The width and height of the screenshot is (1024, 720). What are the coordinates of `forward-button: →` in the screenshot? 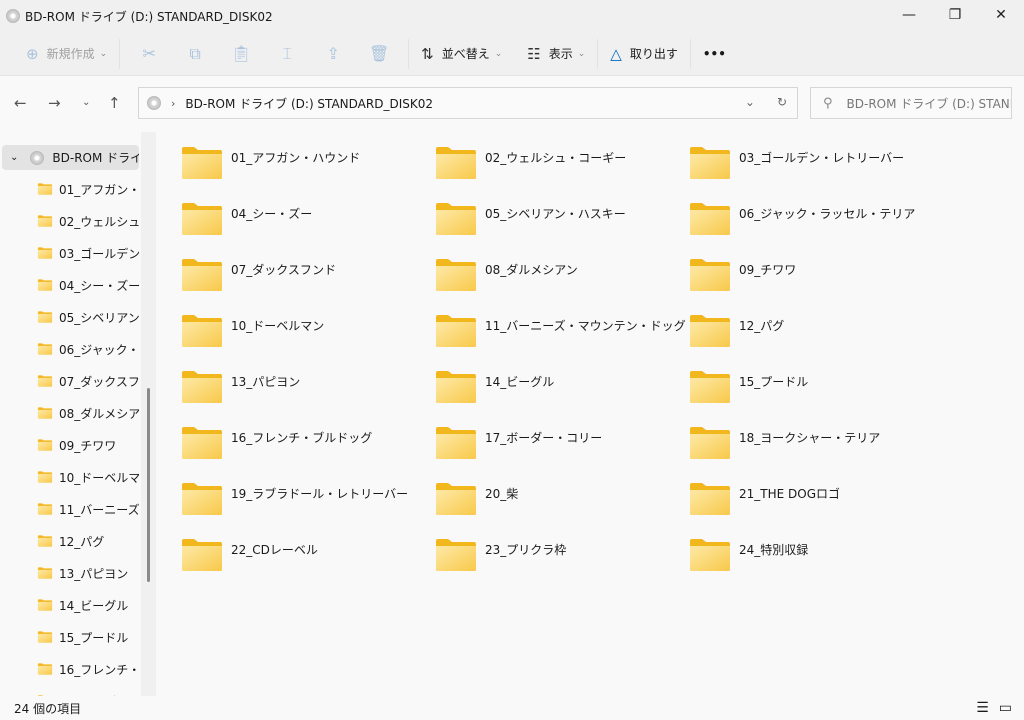 It's located at (54, 103).